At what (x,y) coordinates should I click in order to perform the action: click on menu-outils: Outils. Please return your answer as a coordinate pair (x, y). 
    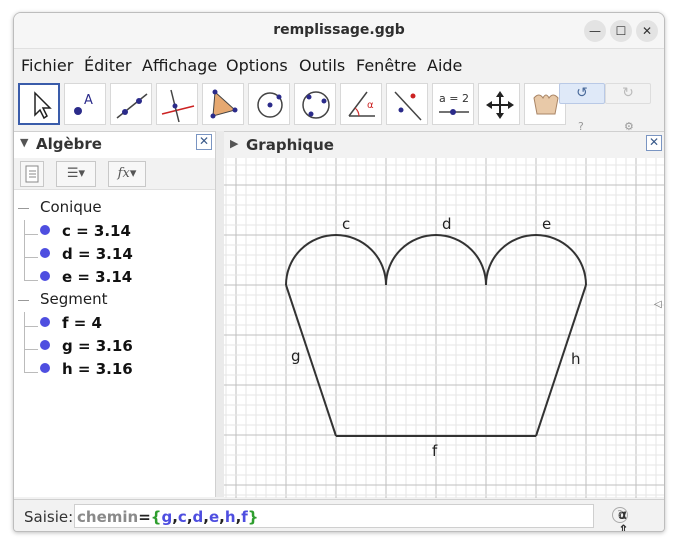
    Looking at the image, I should click on (322, 65).